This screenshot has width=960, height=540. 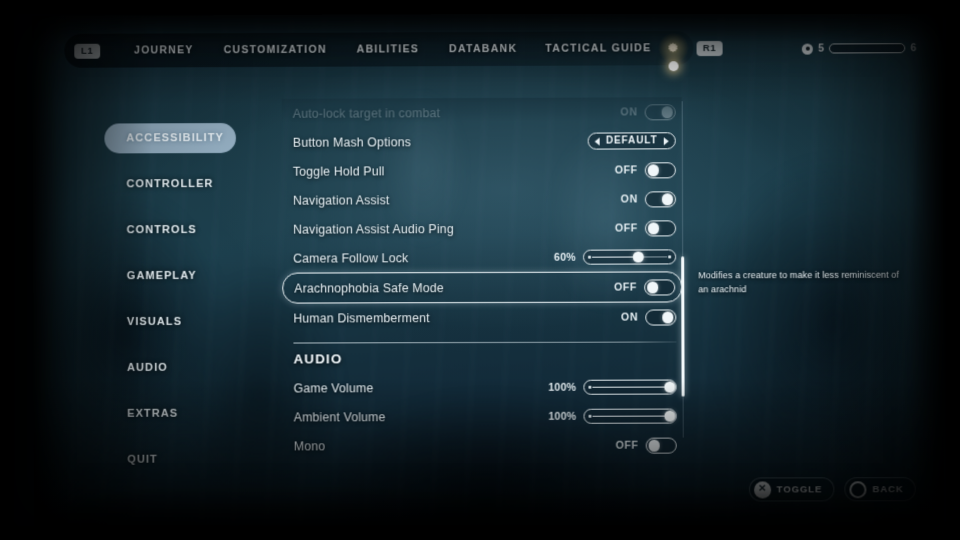 I want to click on setting-row: Navigation Assist ON, so click(x=482, y=199).